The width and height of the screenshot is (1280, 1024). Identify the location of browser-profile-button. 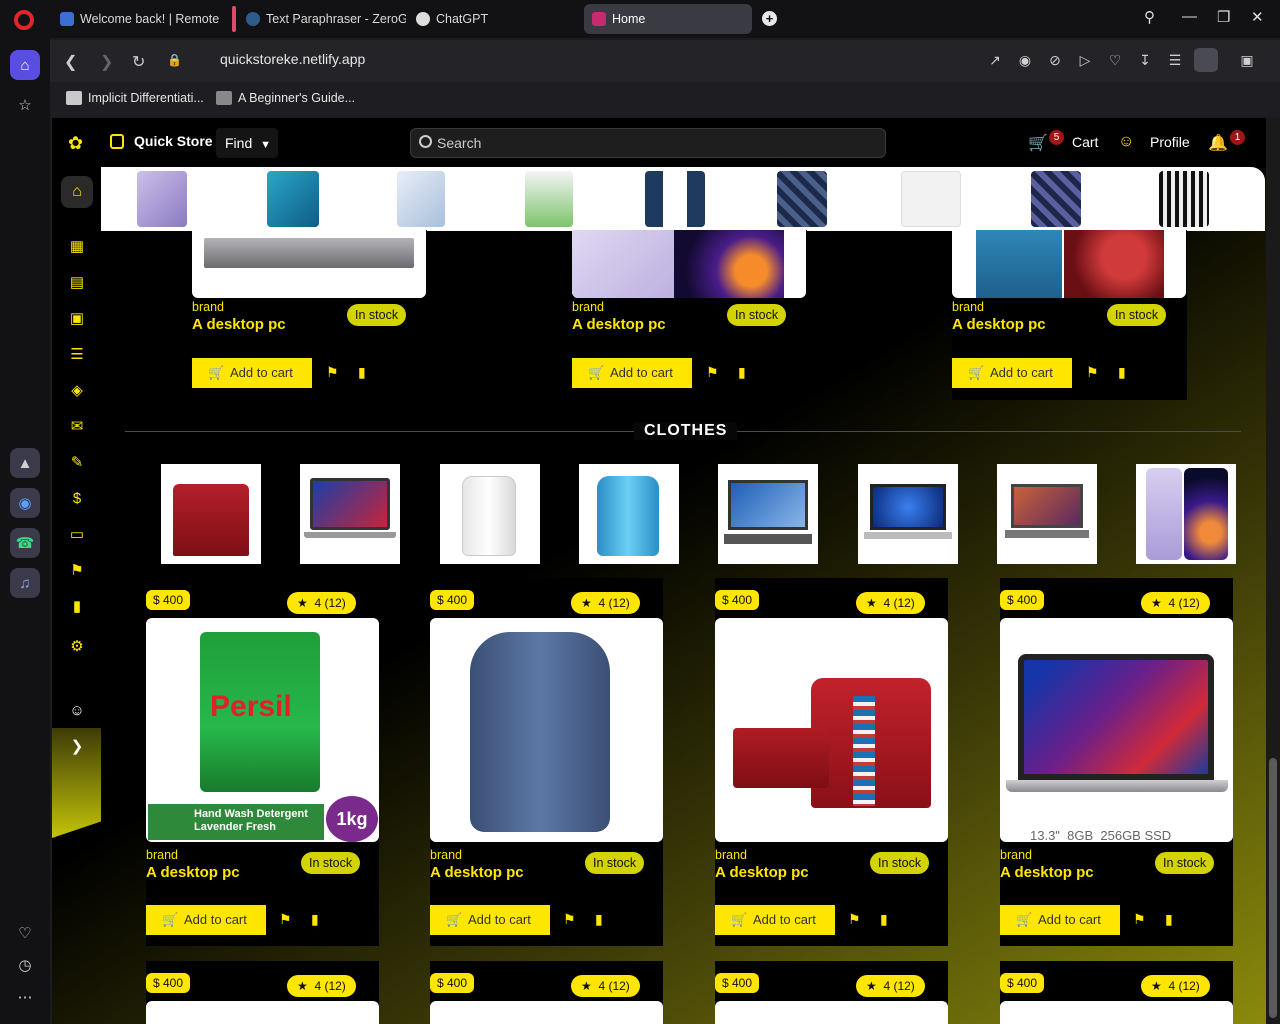
(1206, 60).